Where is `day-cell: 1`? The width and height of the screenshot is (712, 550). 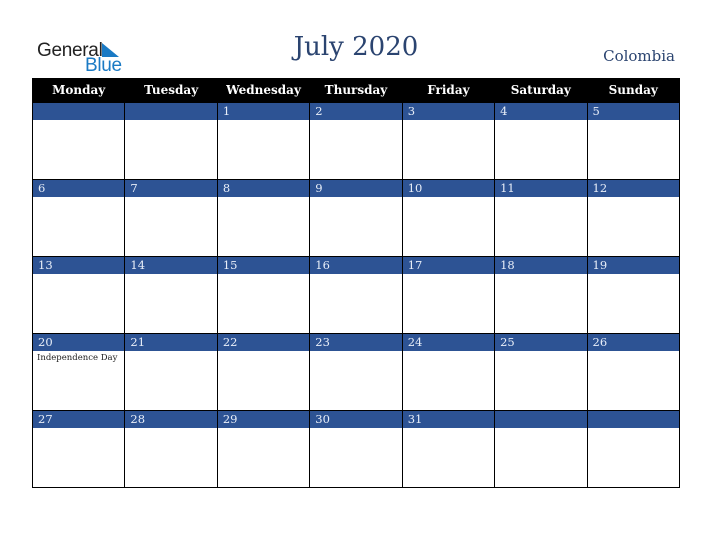
day-cell: 1 is located at coordinates (263, 141).